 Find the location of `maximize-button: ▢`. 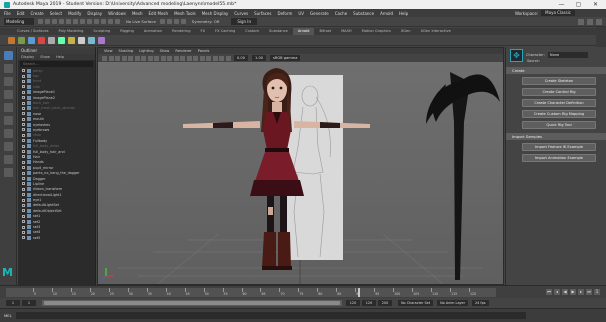

maximize-button: ▢ is located at coordinates (578, 4).